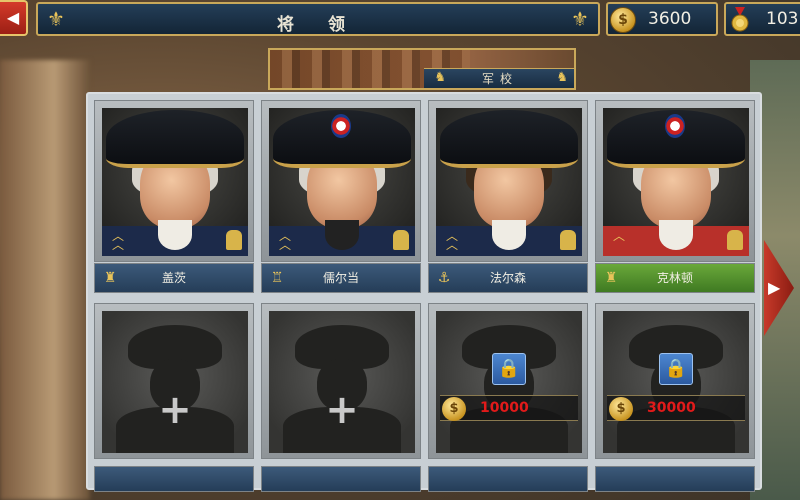 Image resolution: width=800 pixels, height=500 pixels. I want to click on academy-banner: ♞ 军校 ♞, so click(422, 69).